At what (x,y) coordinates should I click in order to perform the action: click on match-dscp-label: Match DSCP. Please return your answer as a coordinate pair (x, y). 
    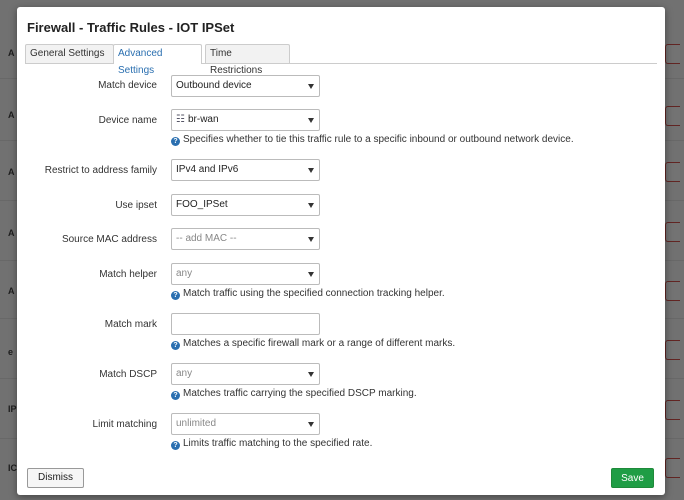
    Looking at the image, I should click on (128, 374).